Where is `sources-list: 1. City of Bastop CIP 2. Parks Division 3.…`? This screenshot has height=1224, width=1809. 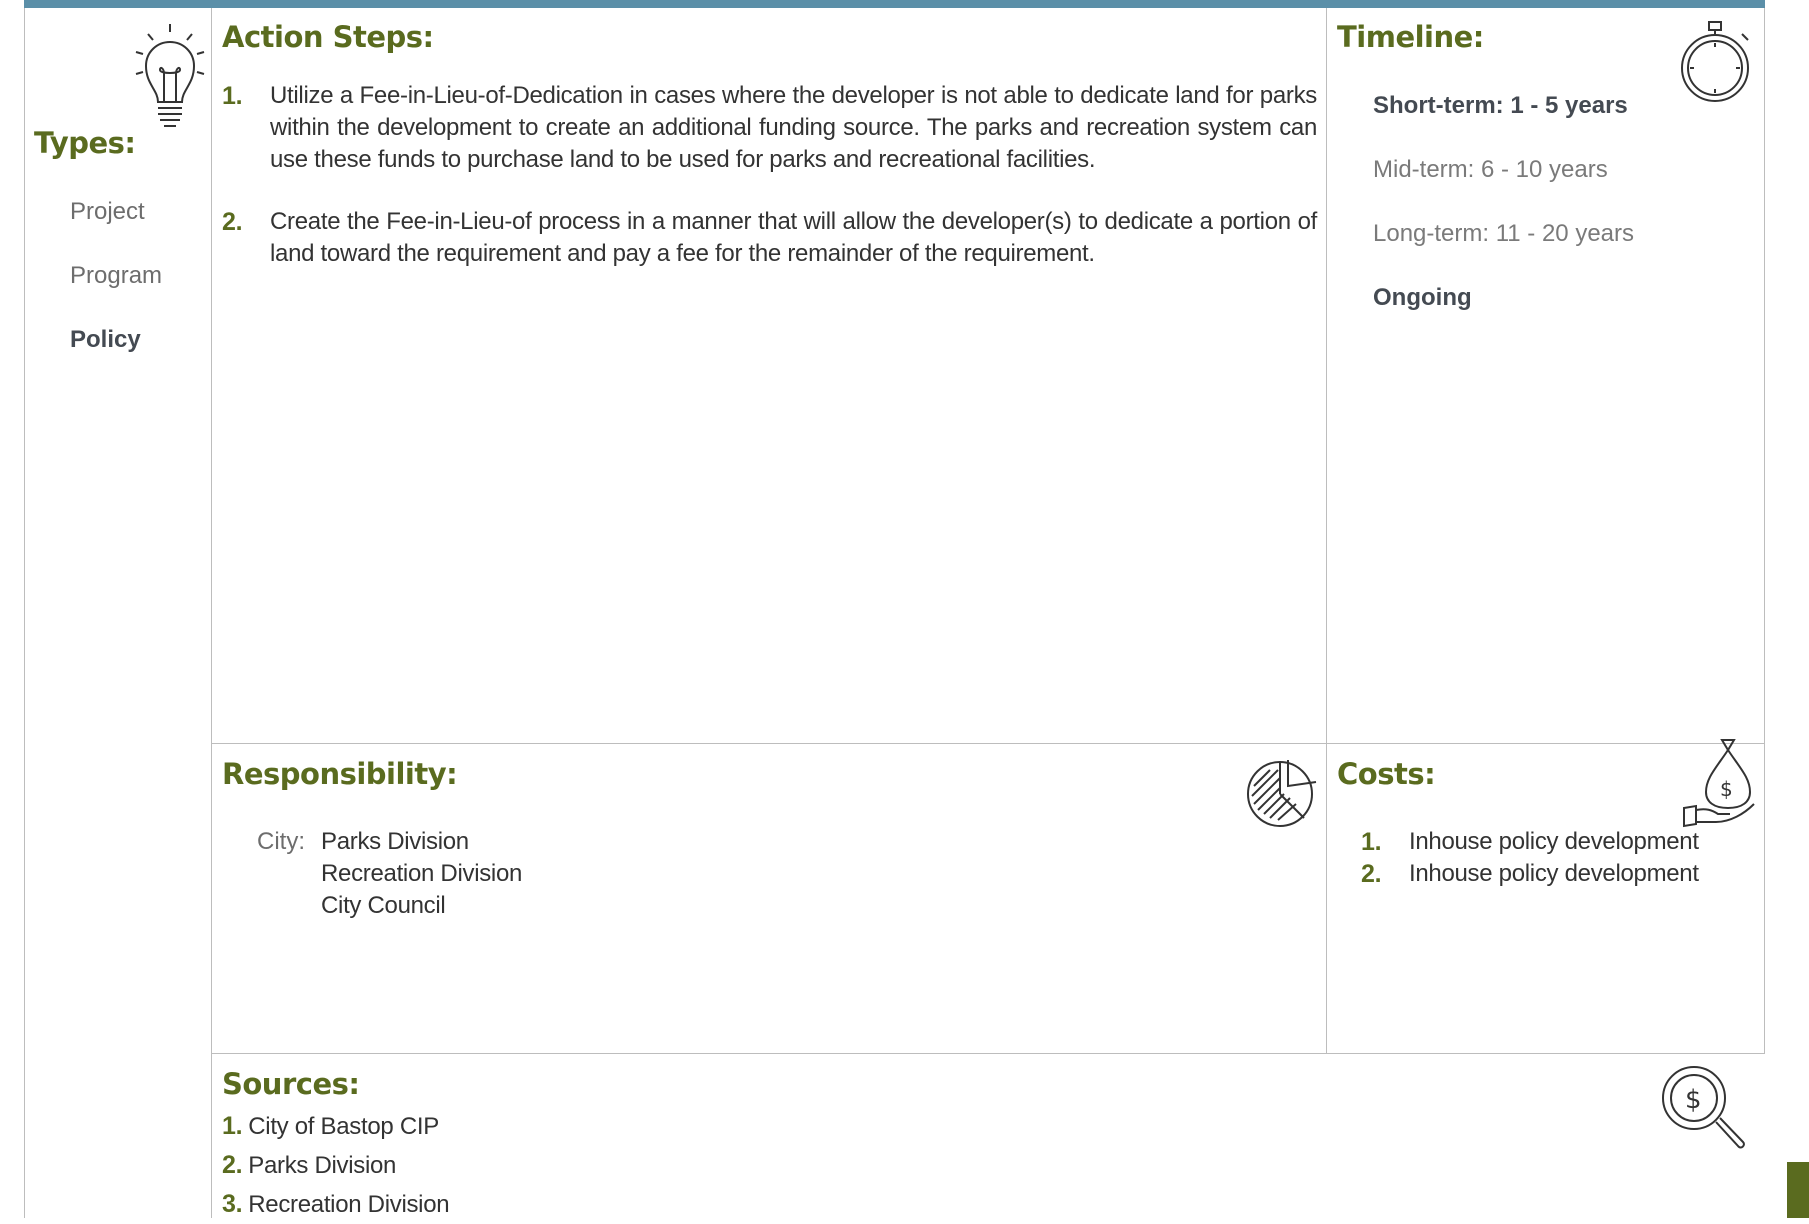
sources-list: 1. City of Bastop CIP 2. Parks Division 3.… is located at coordinates (336, 1165).